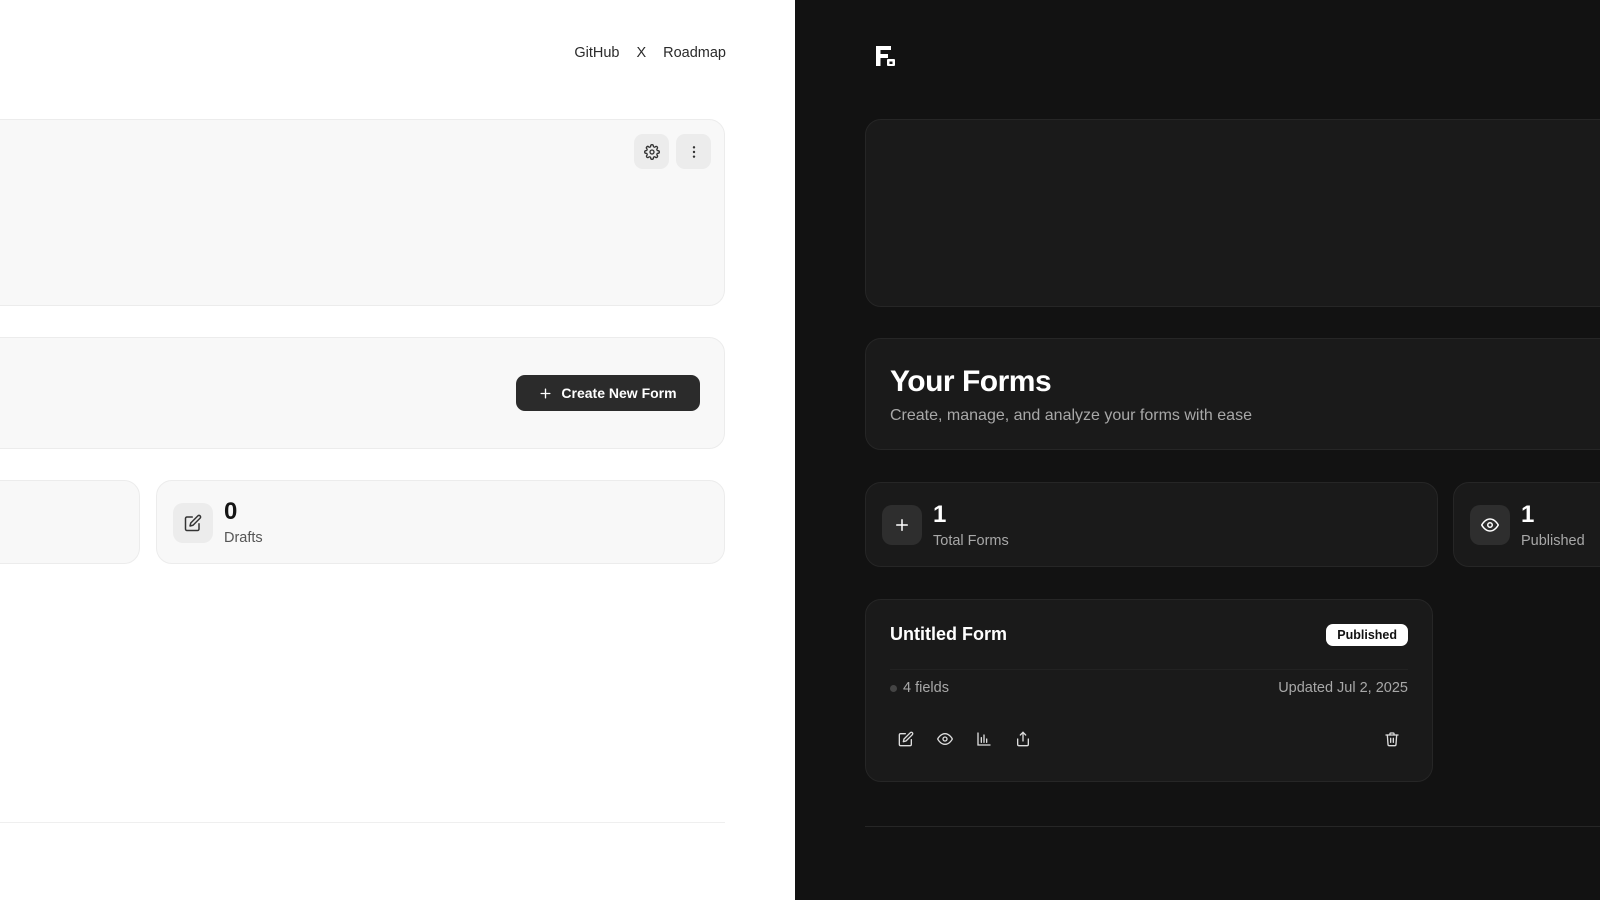 The width and height of the screenshot is (1600, 900). I want to click on create-new-form-button: Create New Form, so click(608, 393).